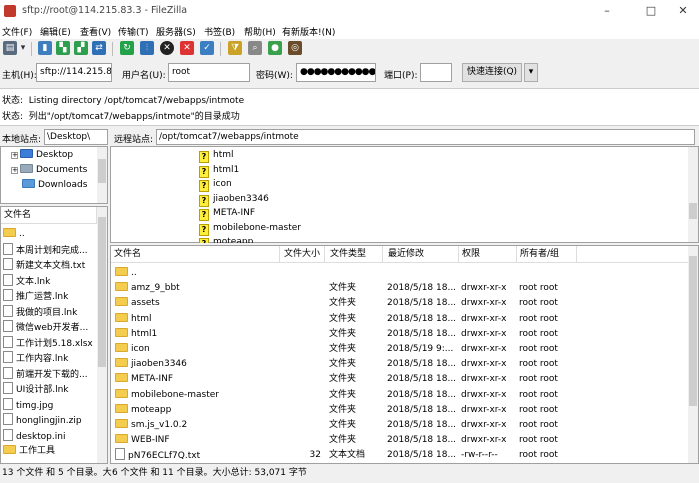 The height and width of the screenshot is (483, 699). What do you see at coordinates (49, 296) in the screenshot?
I see `list-item: 推广运营.lnk` at bounding box center [49, 296].